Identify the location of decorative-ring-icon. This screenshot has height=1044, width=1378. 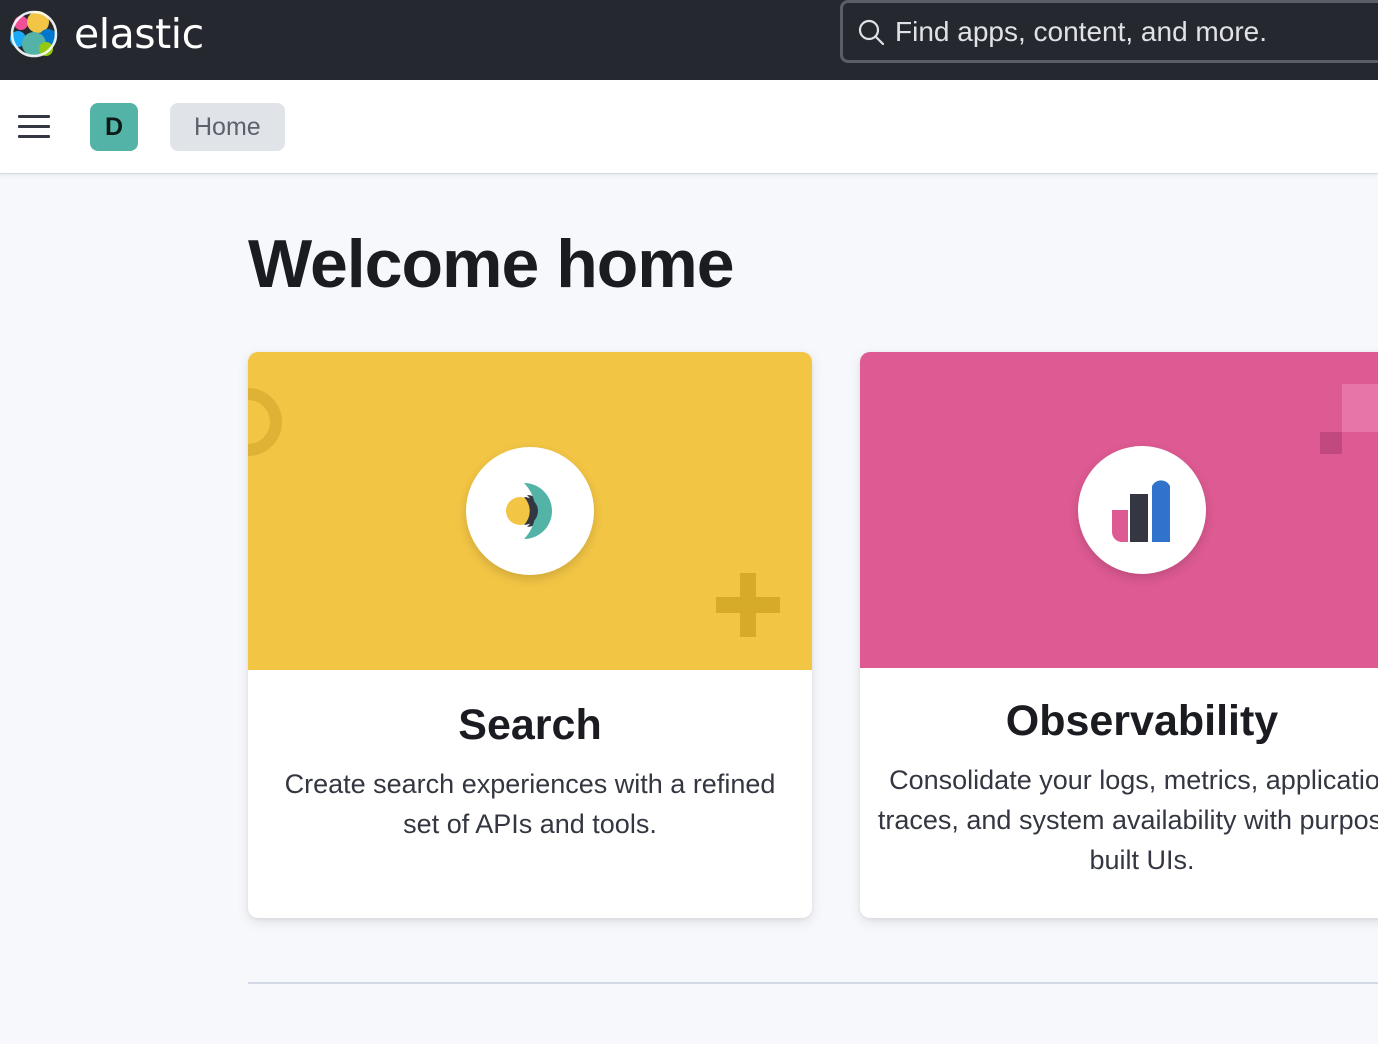
(265, 422).